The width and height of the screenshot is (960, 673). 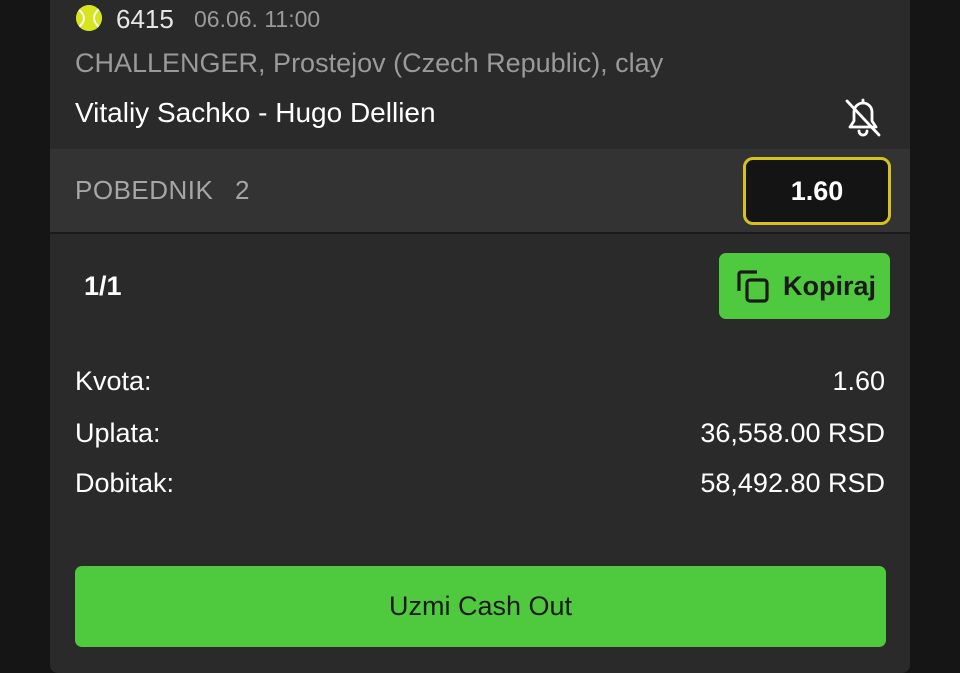 I want to click on bet-pick: 2, so click(x=242, y=190).